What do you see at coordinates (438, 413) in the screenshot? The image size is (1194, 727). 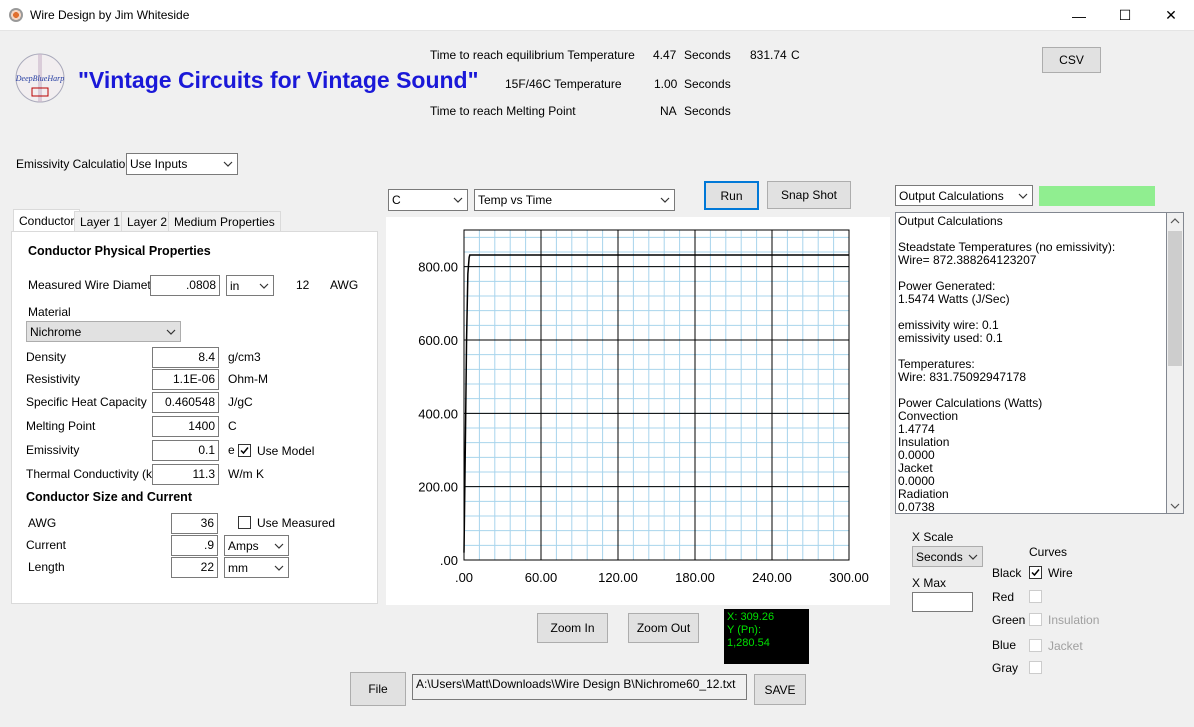 I see `y-tick-label: 400.00` at bounding box center [438, 413].